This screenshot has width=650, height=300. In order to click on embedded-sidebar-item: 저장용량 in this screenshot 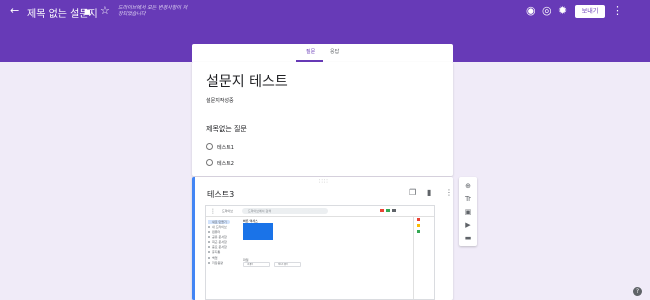, I will do `click(218, 263)`.